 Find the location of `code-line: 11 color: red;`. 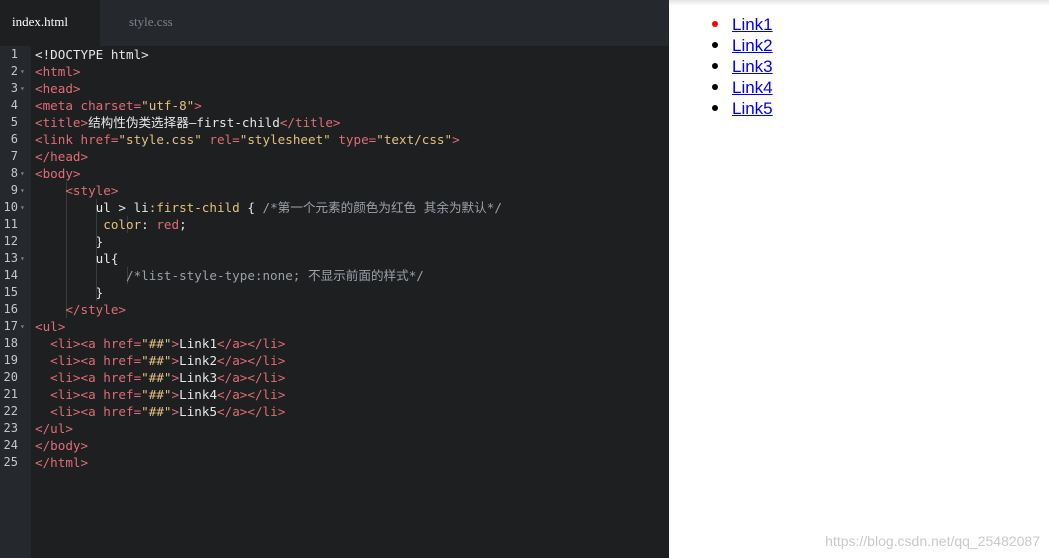

code-line: 11 color: red; is located at coordinates (334, 224).